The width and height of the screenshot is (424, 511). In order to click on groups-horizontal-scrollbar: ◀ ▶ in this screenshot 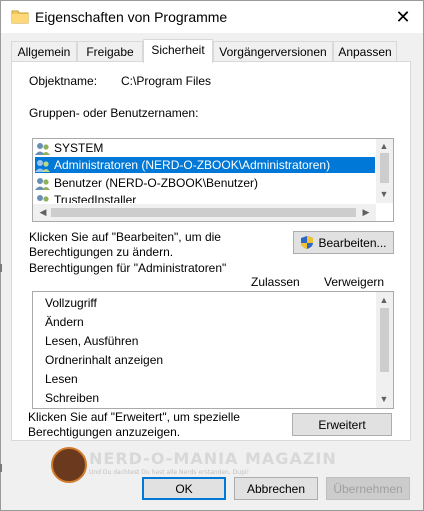, I will do `click(204, 212)`.